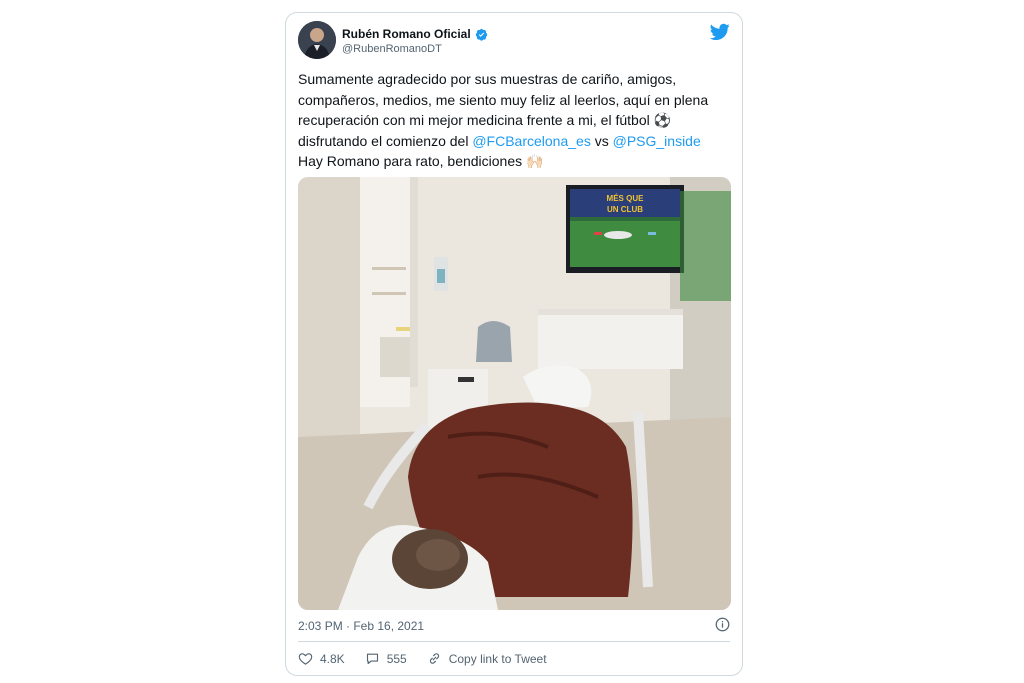  I want to click on reply-button: 555, so click(386, 658).